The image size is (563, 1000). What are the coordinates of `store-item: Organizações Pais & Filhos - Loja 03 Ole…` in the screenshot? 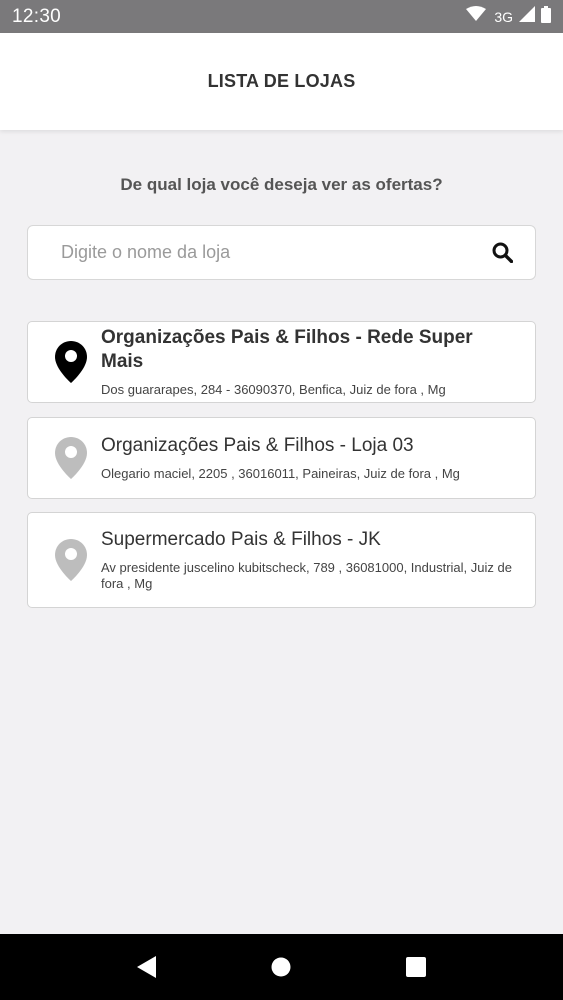 It's located at (281, 458).